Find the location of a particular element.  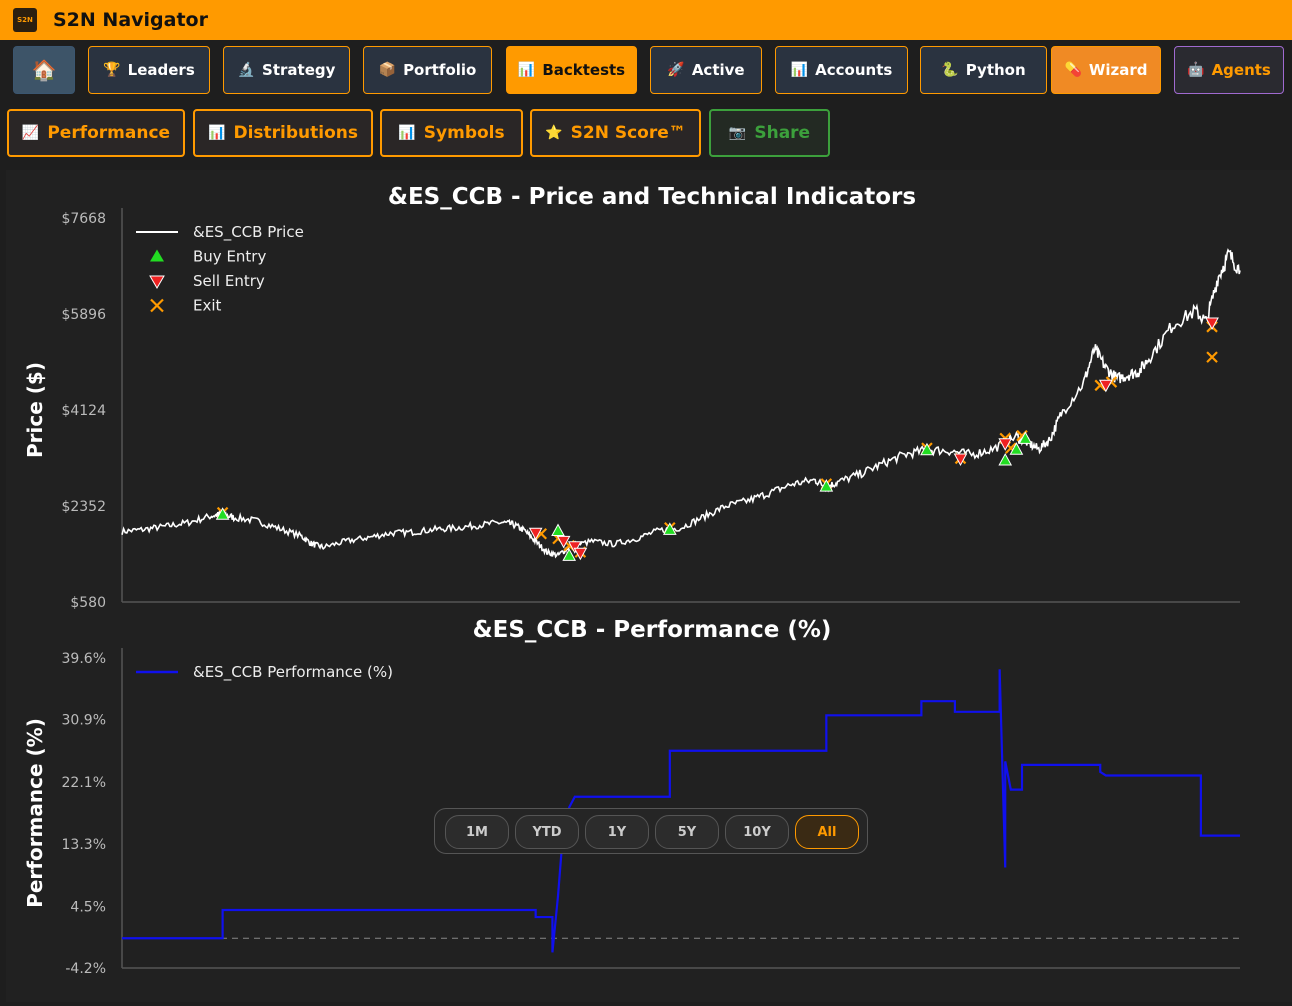

legend-label: Sell Entry is located at coordinates (229, 281).